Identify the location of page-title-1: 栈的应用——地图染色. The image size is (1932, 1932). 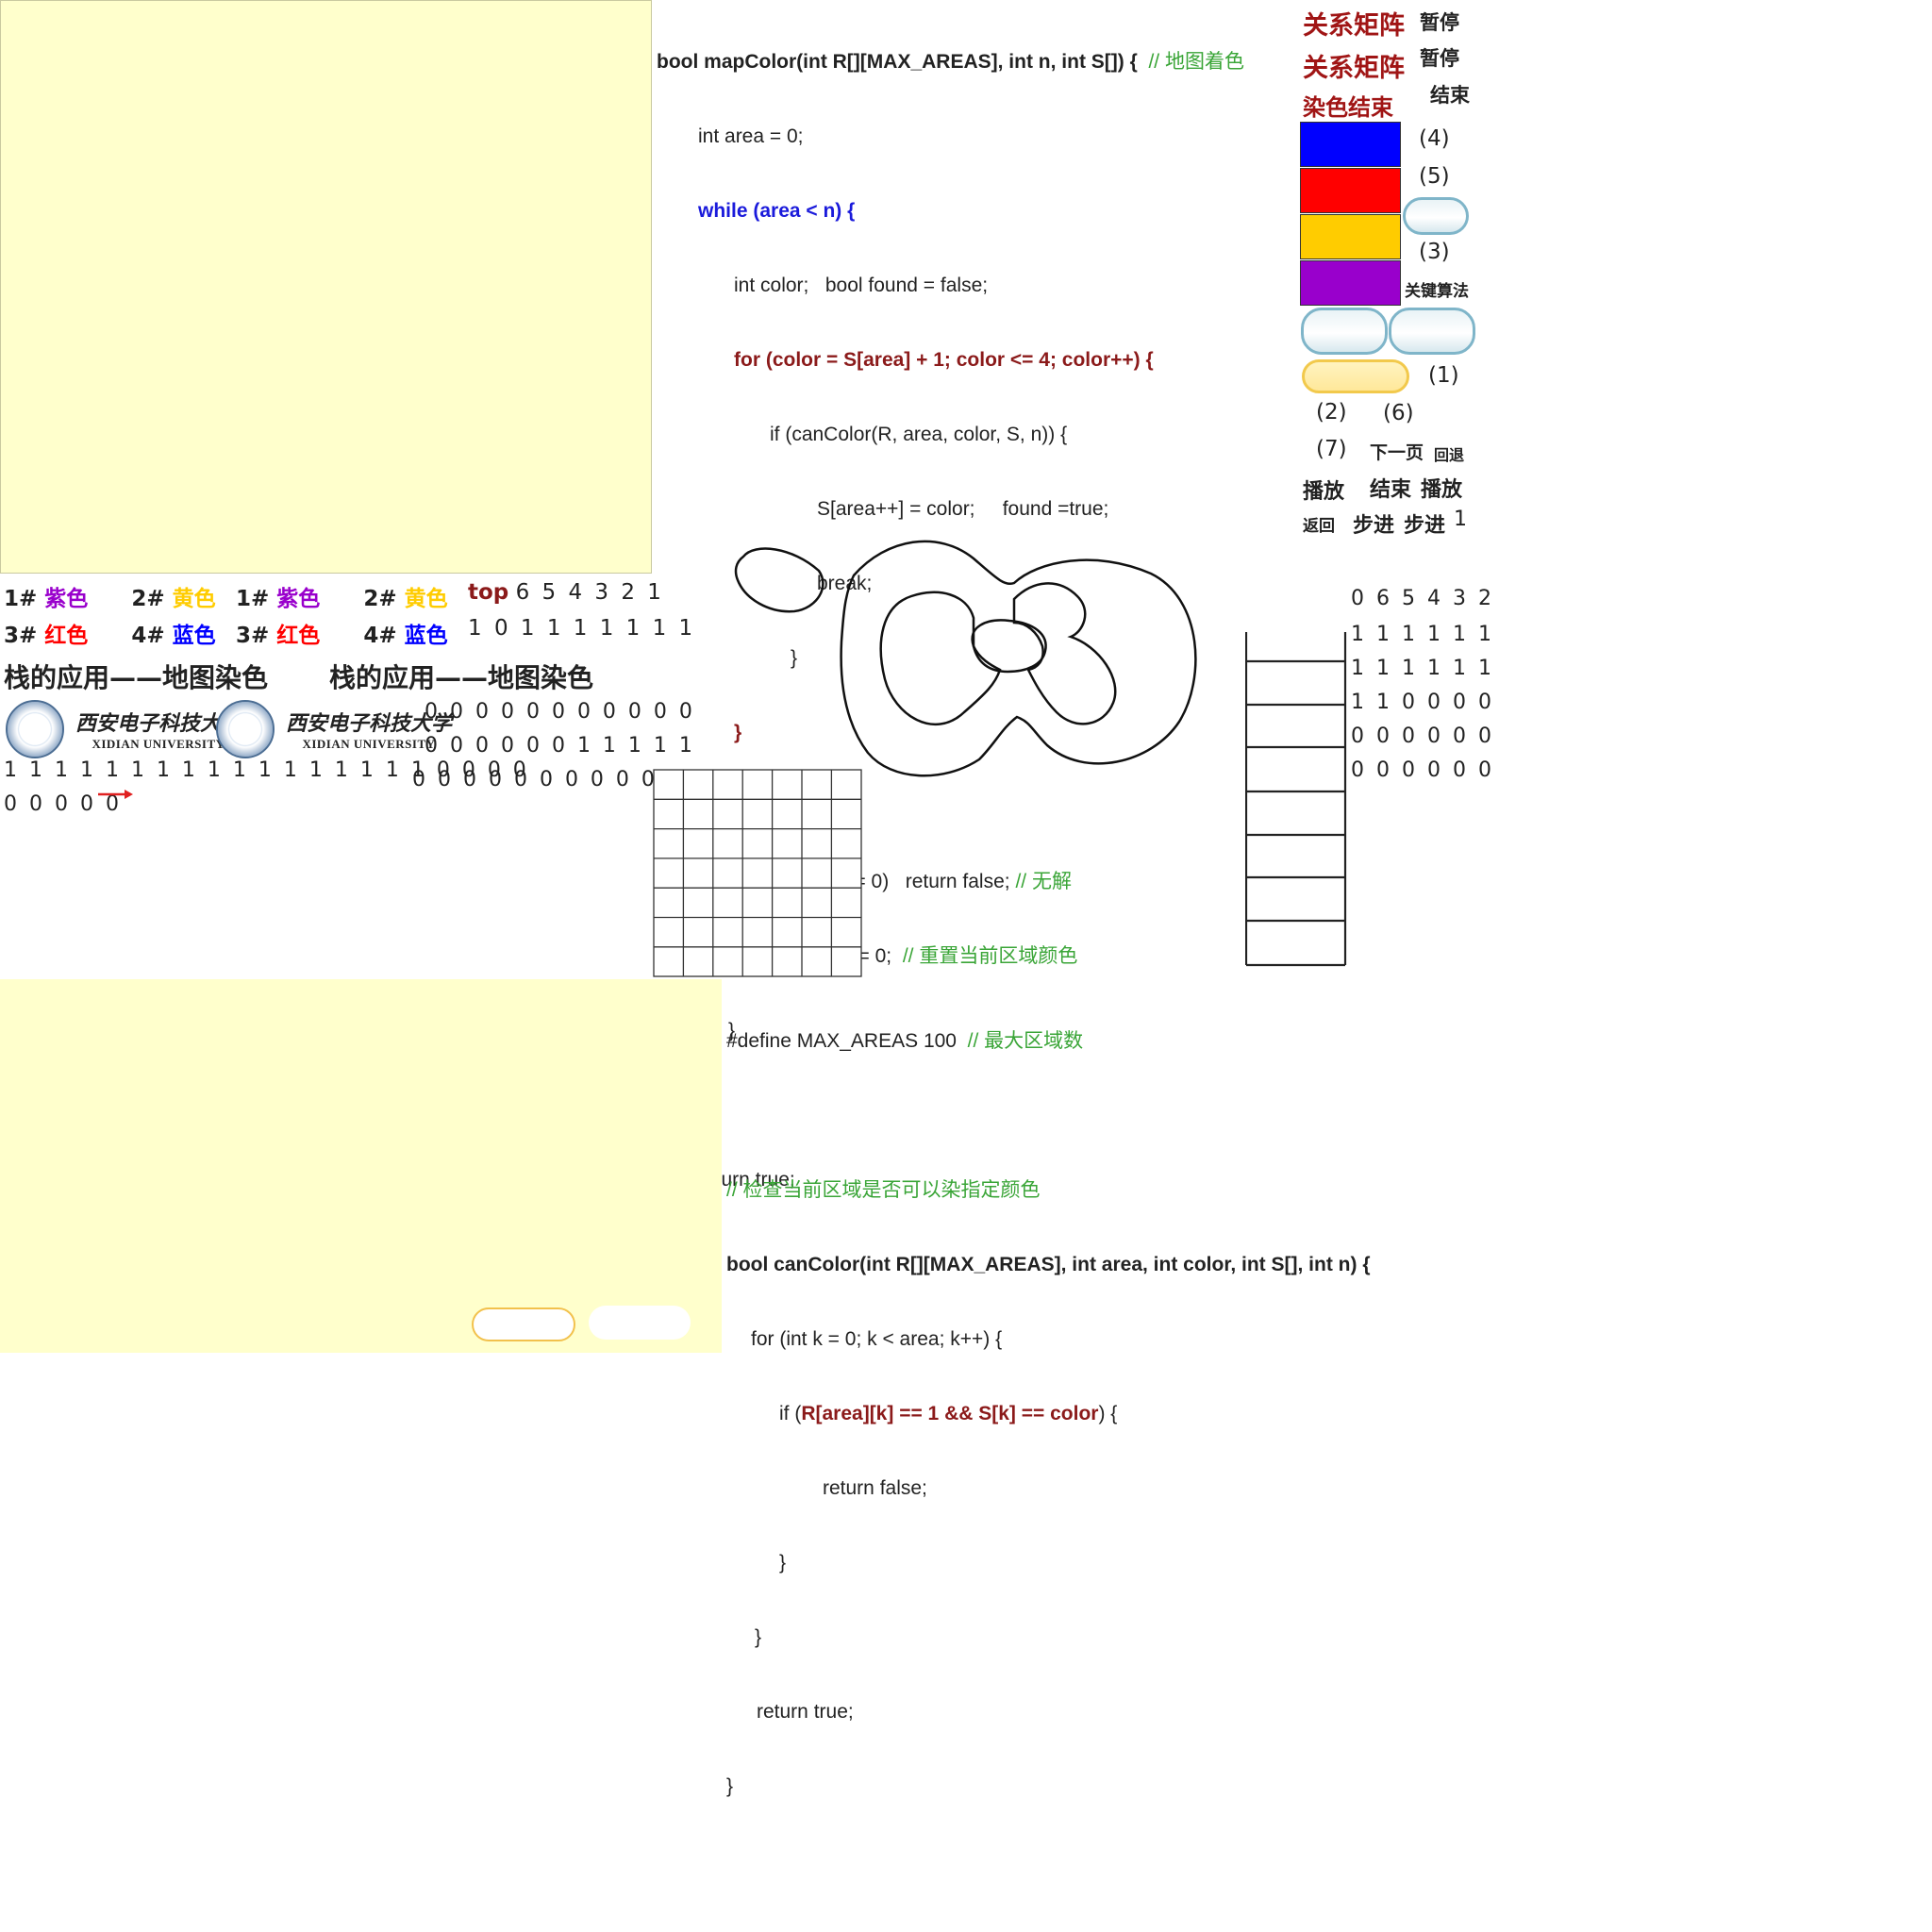
(137, 677).